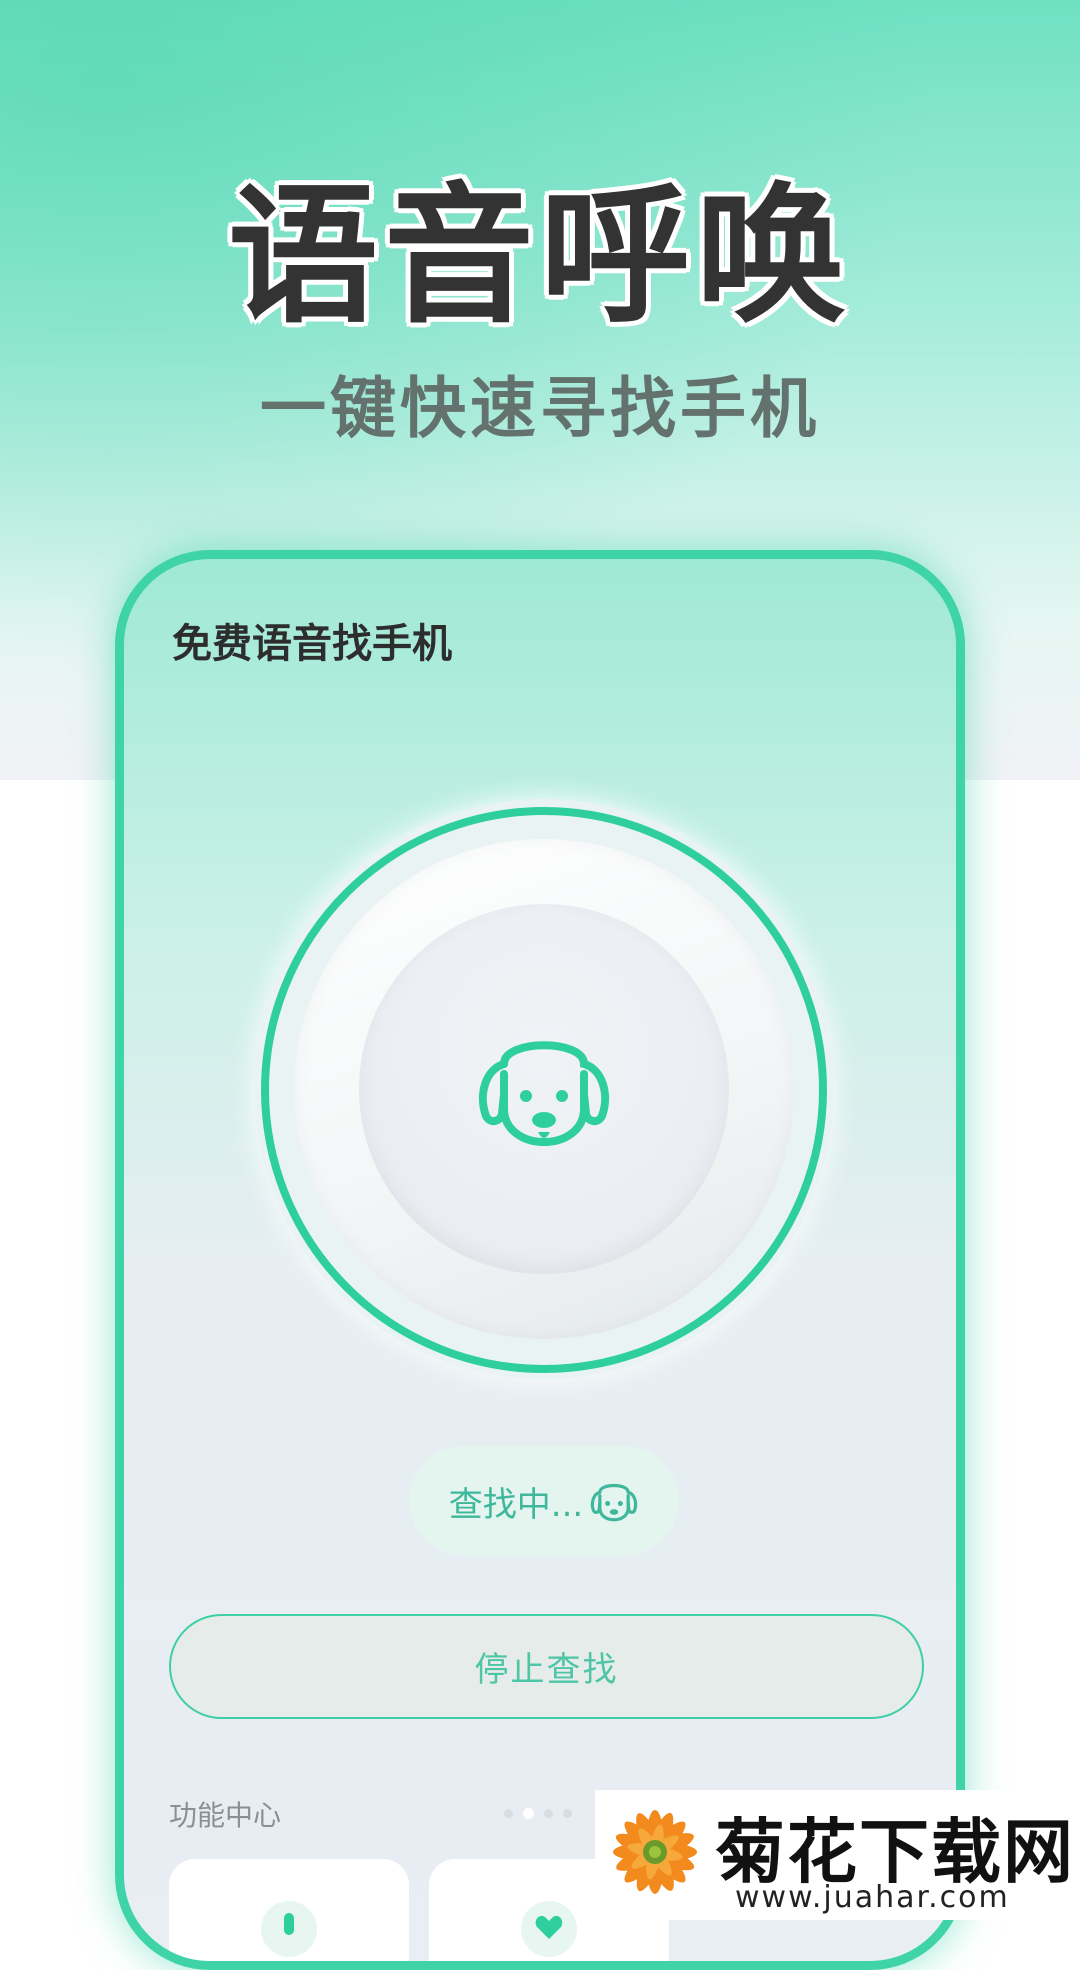 This screenshot has width=1080, height=1970. What do you see at coordinates (655, 1852) in the screenshot?
I see `flower-logo-icon` at bounding box center [655, 1852].